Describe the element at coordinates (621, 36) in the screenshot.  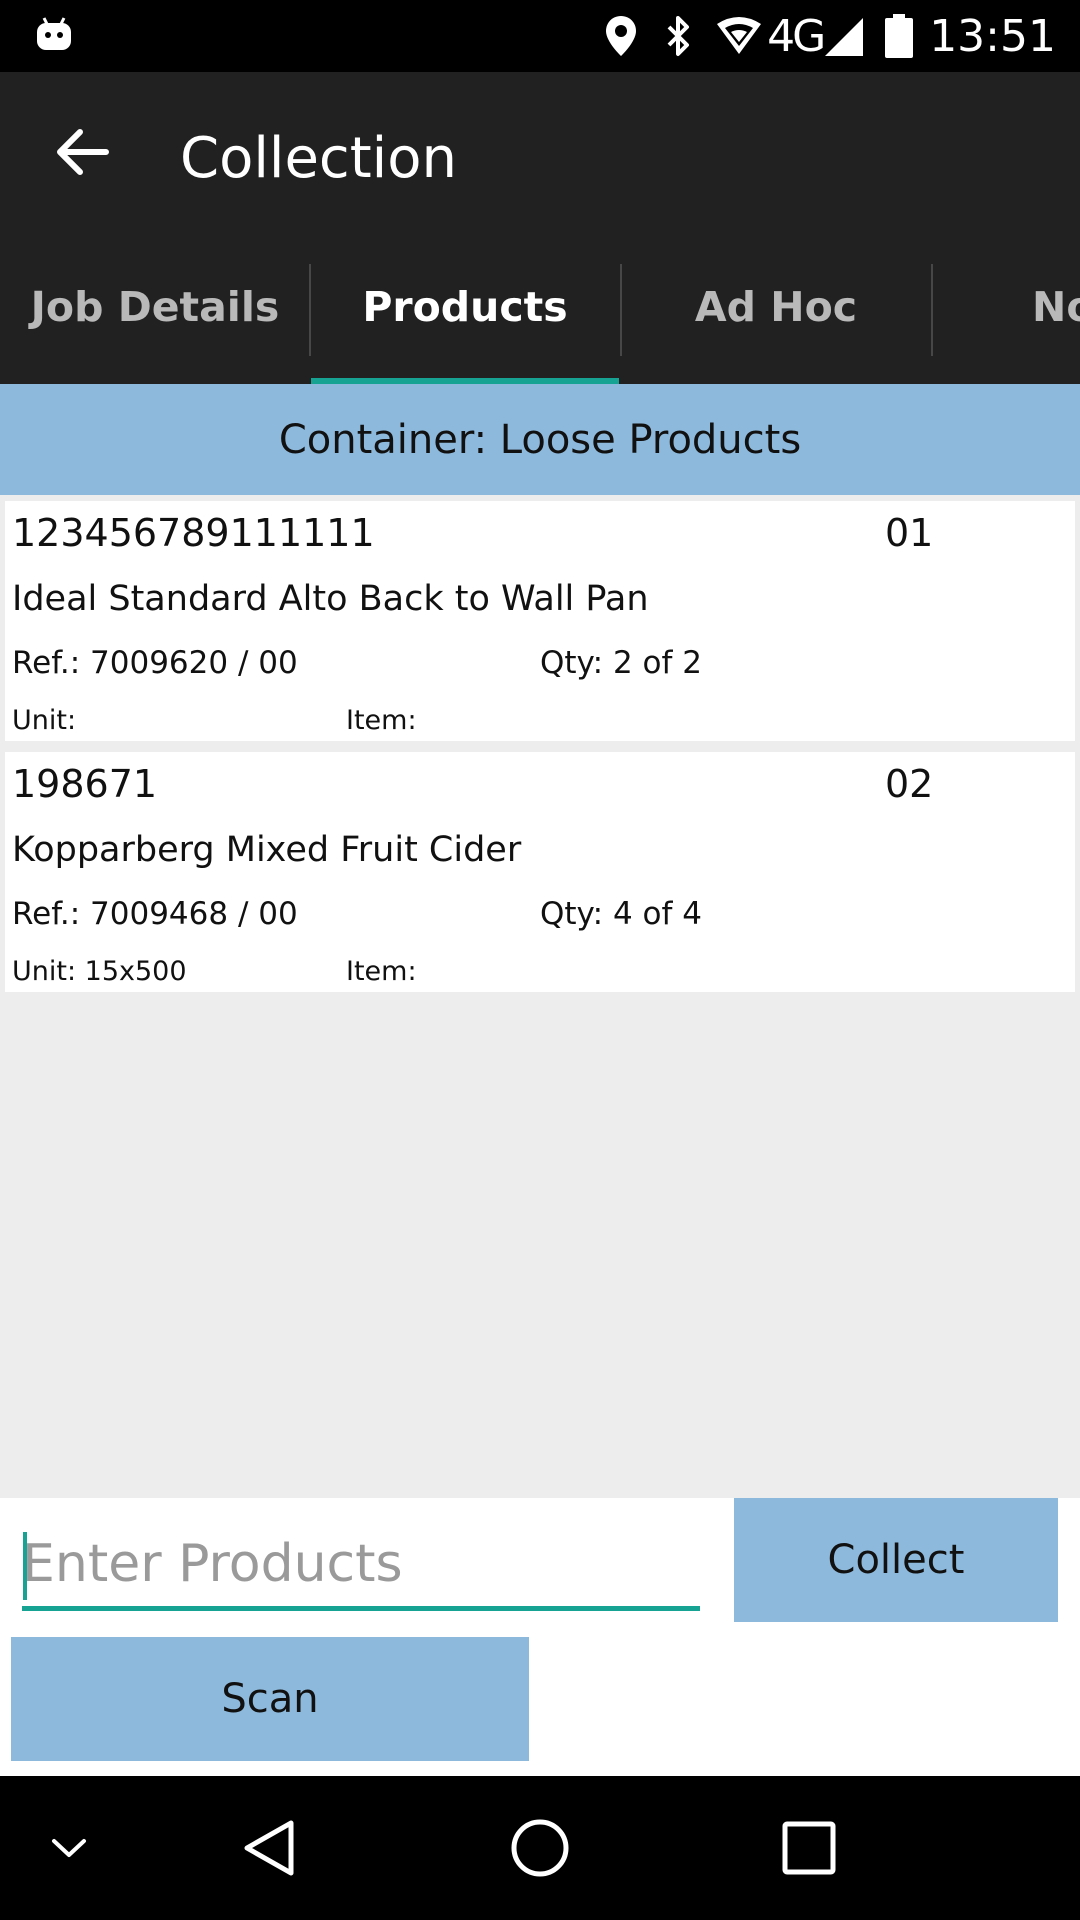
I see `location-icon` at that location.